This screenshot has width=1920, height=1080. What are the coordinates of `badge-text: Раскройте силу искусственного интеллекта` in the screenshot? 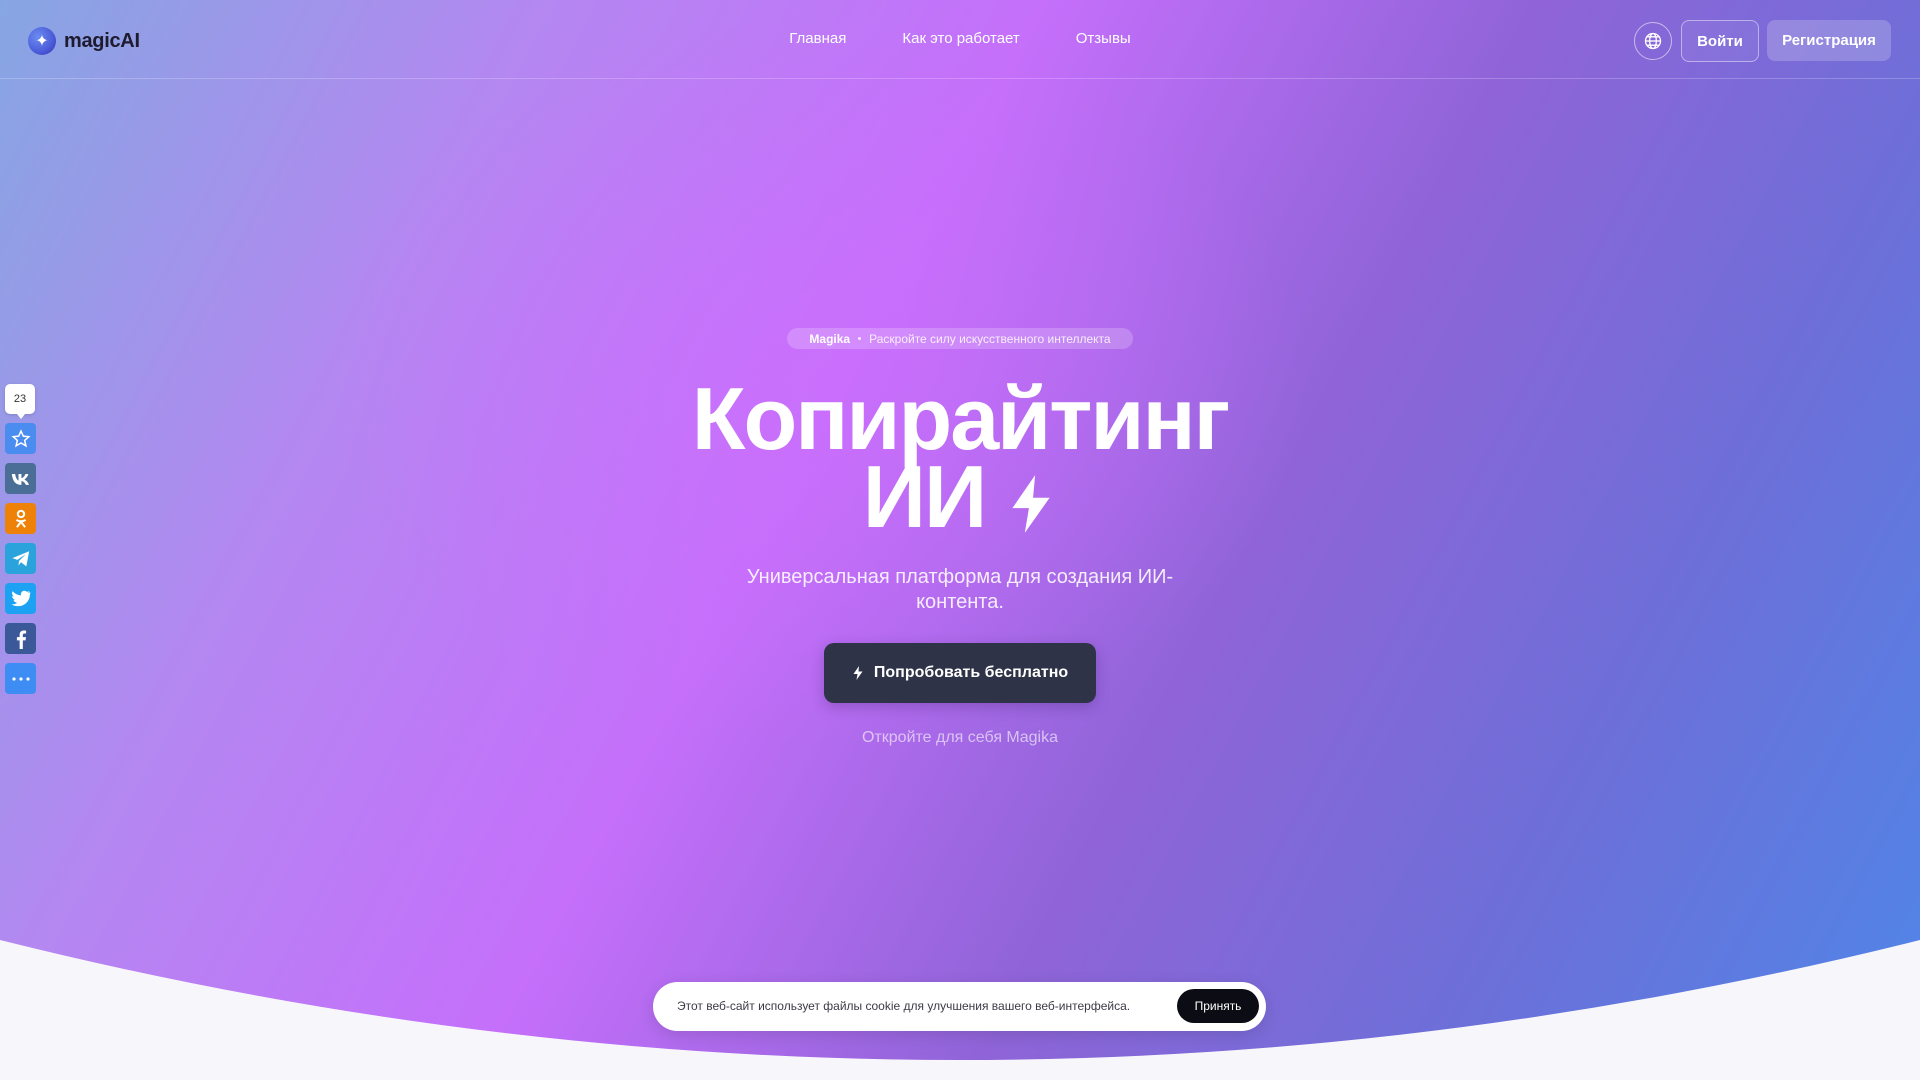 It's located at (990, 338).